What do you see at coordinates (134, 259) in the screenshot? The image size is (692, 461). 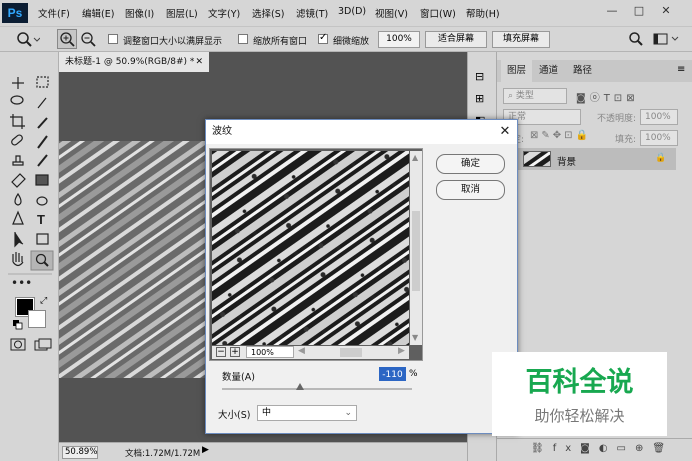 I see `document-canvas` at bounding box center [134, 259].